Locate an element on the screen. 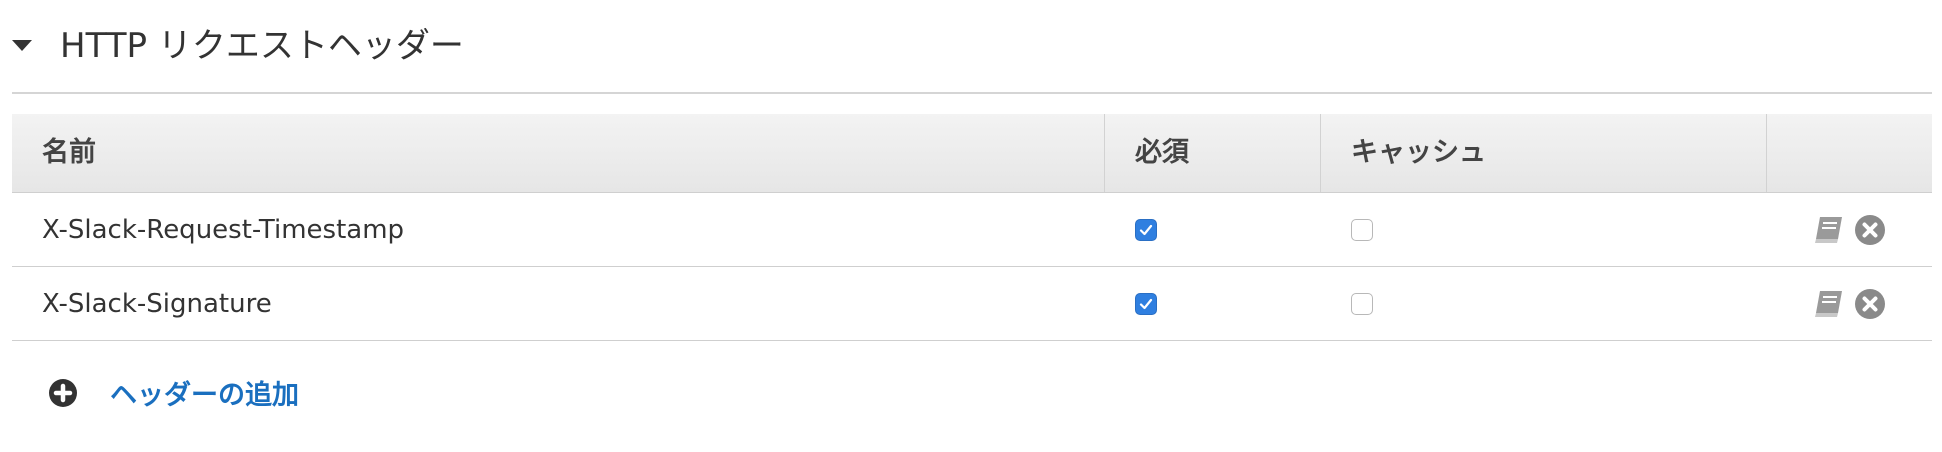 This screenshot has height=452, width=1942. header-name-cell: X-Slack-Signature is located at coordinates (157, 303).